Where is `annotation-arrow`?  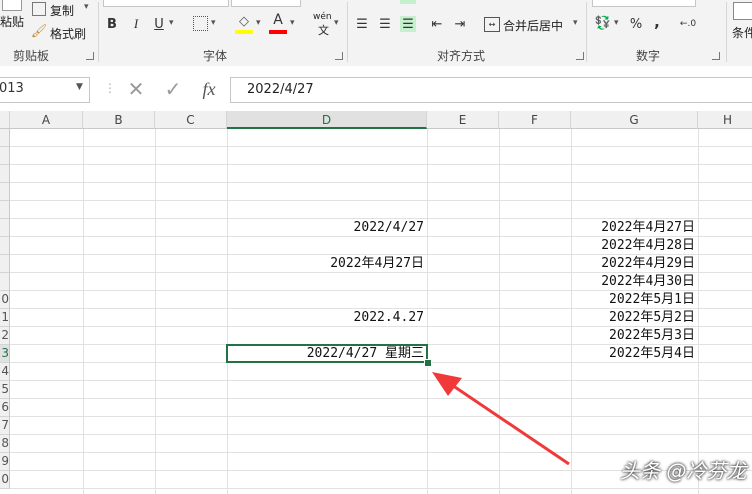 annotation-arrow is located at coordinates (501, 419).